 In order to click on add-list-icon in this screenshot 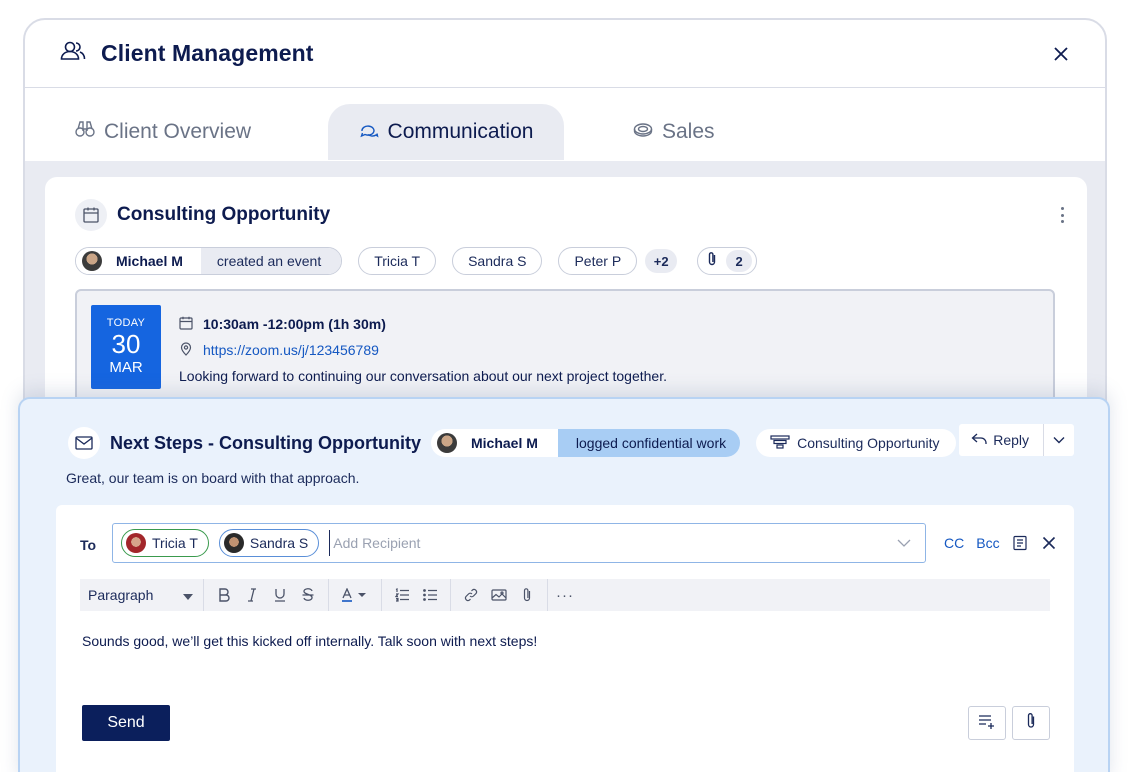, I will do `click(987, 723)`.